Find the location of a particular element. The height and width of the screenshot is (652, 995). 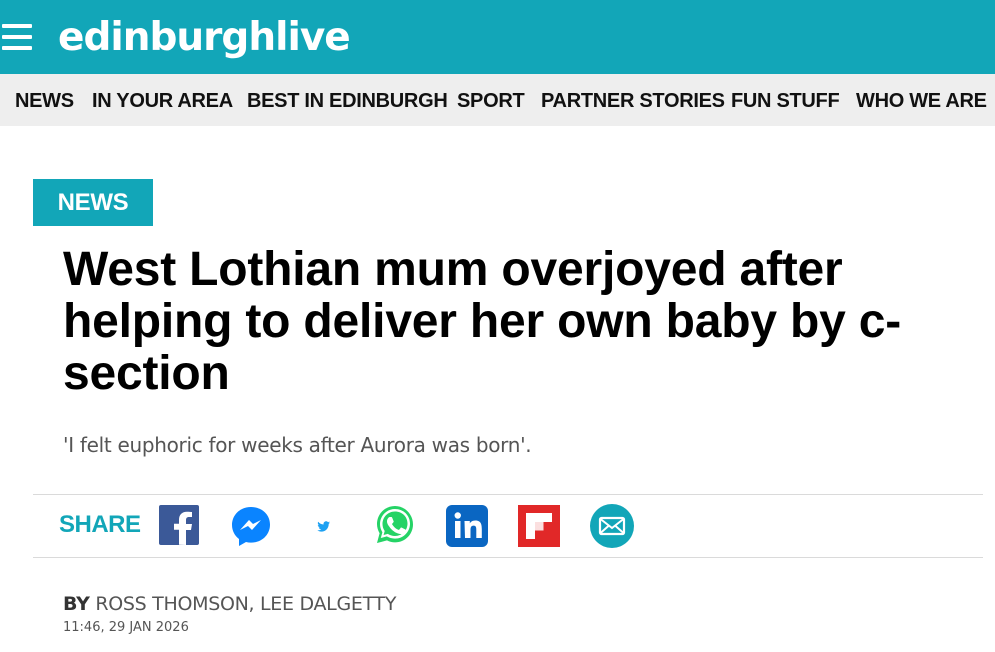

nav-item-best-in-edinburgh: BEST IN EDINBURGH is located at coordinates (347, 100).